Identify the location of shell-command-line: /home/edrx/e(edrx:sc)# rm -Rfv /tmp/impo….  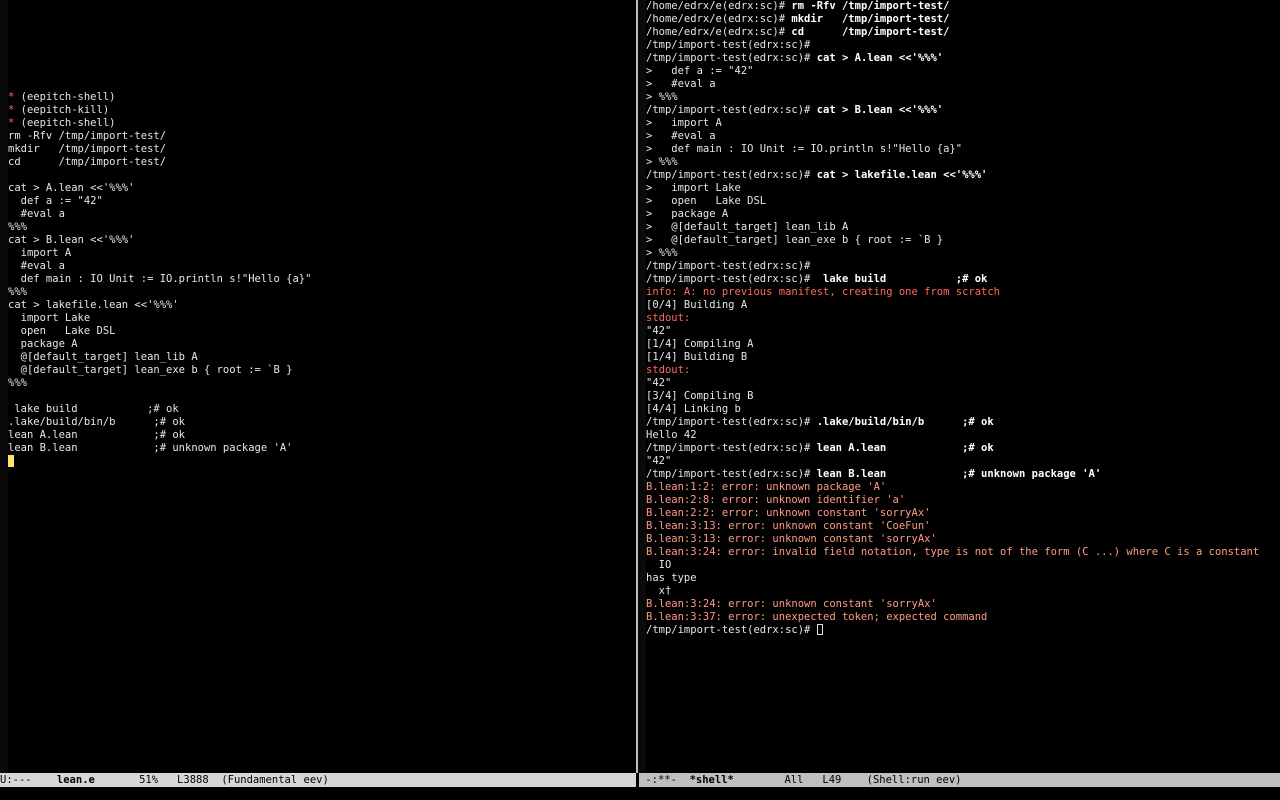
(952, 6).